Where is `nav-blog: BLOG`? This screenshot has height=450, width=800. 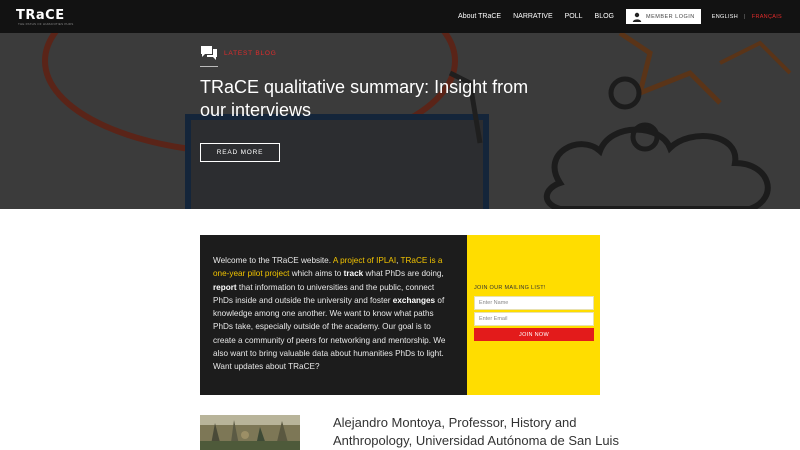 nav-blog: BLOG is located at coordinates (604, 16).